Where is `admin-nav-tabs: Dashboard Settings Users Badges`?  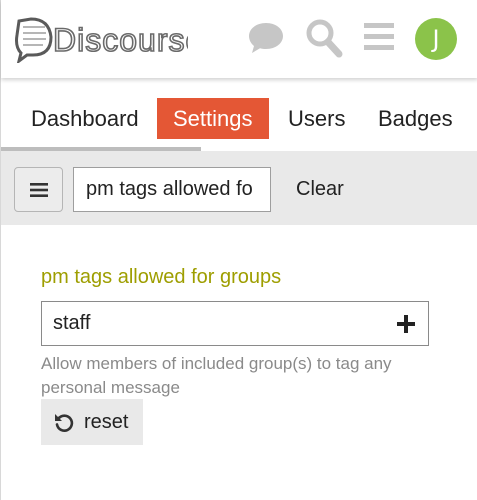
admin-nav-tabs: Dashboard Settings Users Badges is located at coordinates (239, 119).